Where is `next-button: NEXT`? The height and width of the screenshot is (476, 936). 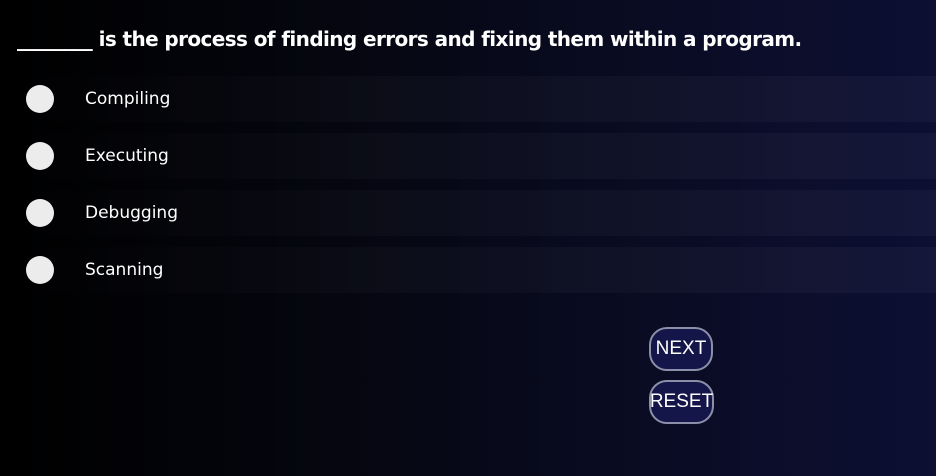
next-button: NEXT is located at coordinates (681, 349).